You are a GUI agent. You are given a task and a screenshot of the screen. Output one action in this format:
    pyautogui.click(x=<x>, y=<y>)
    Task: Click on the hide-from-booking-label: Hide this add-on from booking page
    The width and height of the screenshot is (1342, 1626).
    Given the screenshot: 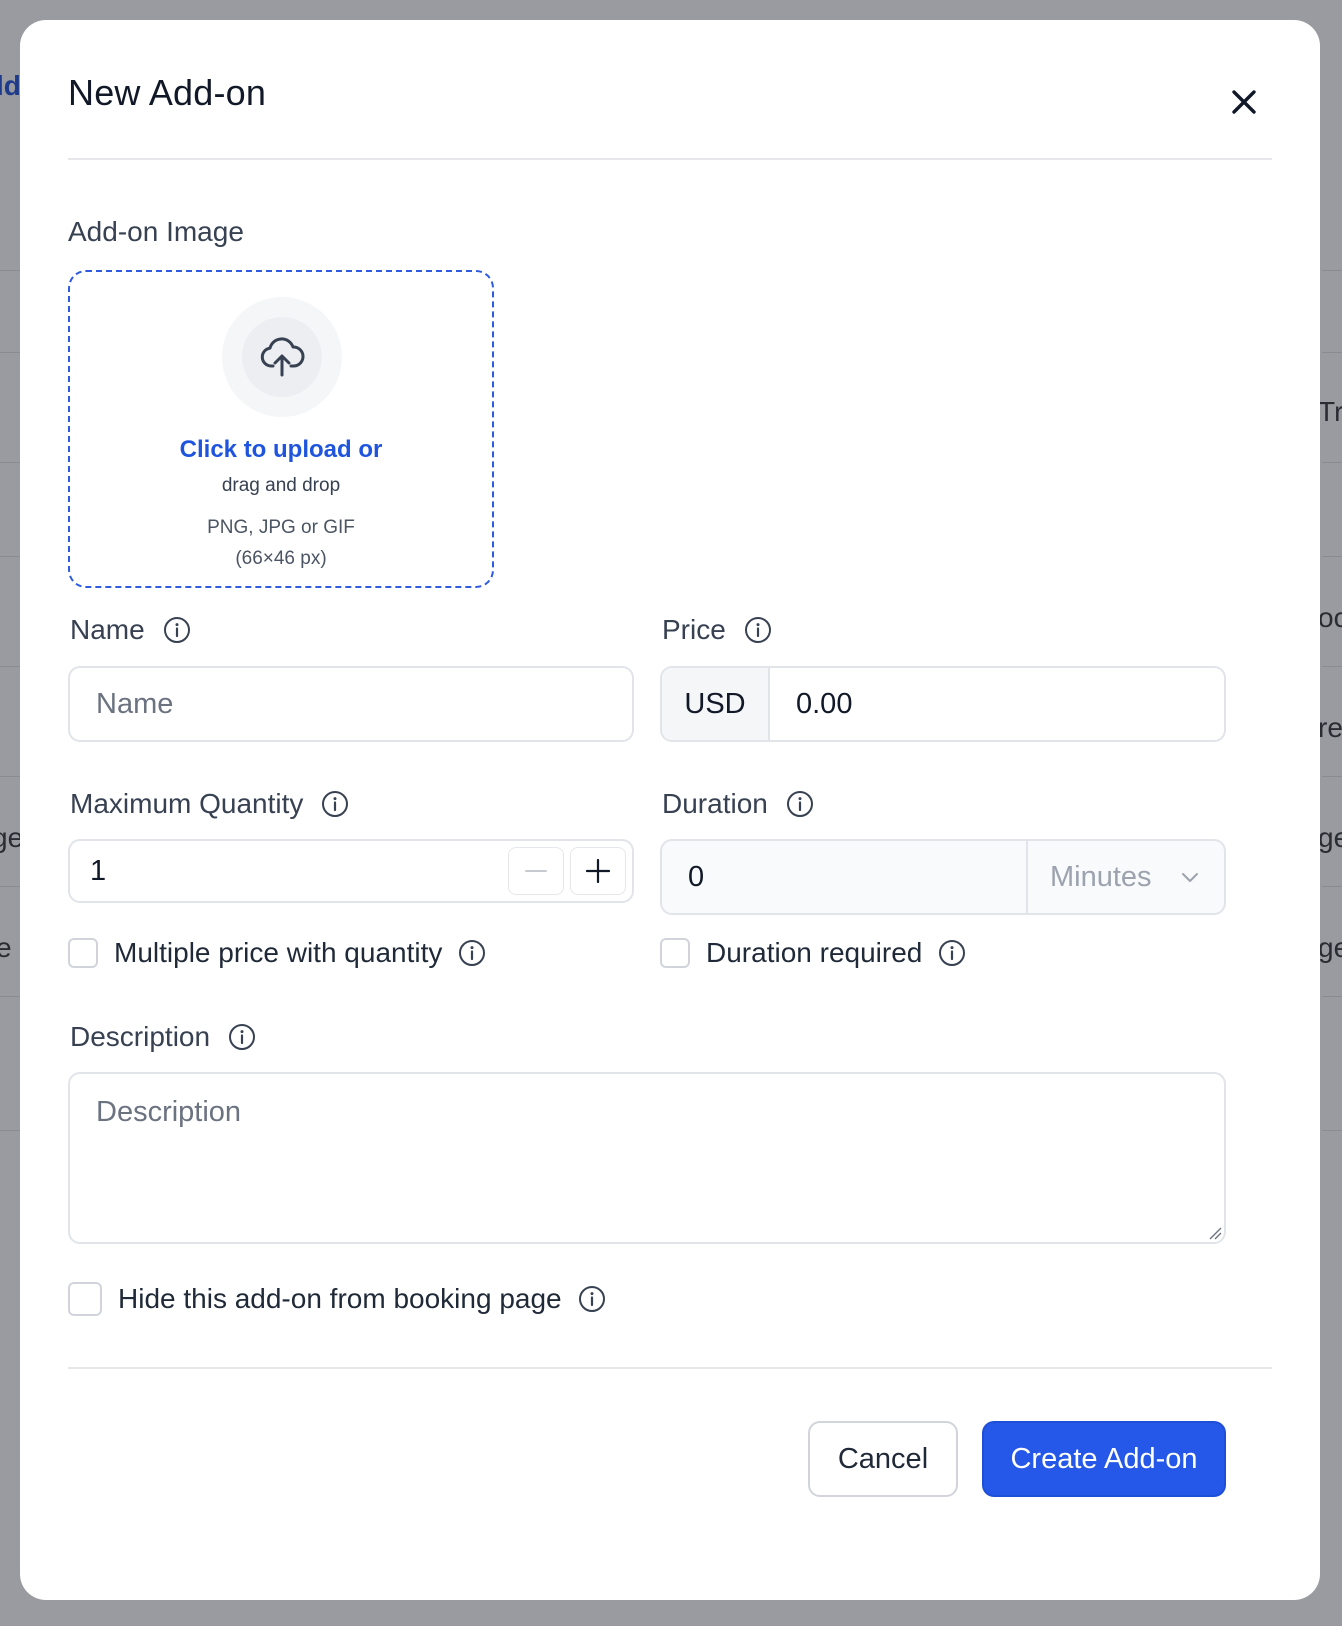 What is the action you would take?
    pyautogui.click(x=340, y=1299)
    